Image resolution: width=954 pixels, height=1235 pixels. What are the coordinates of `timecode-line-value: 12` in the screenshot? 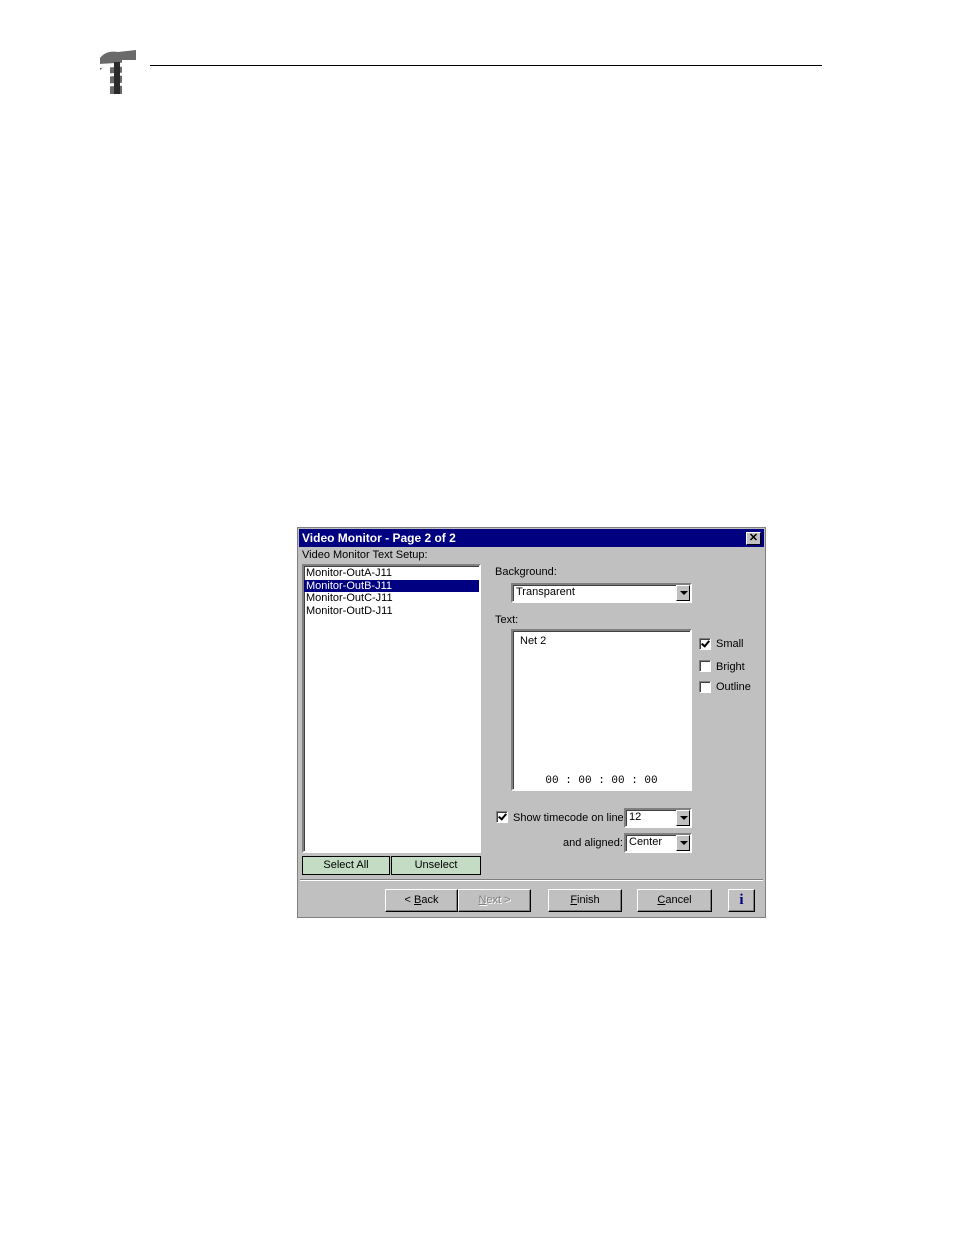 It's located at (635, 817).